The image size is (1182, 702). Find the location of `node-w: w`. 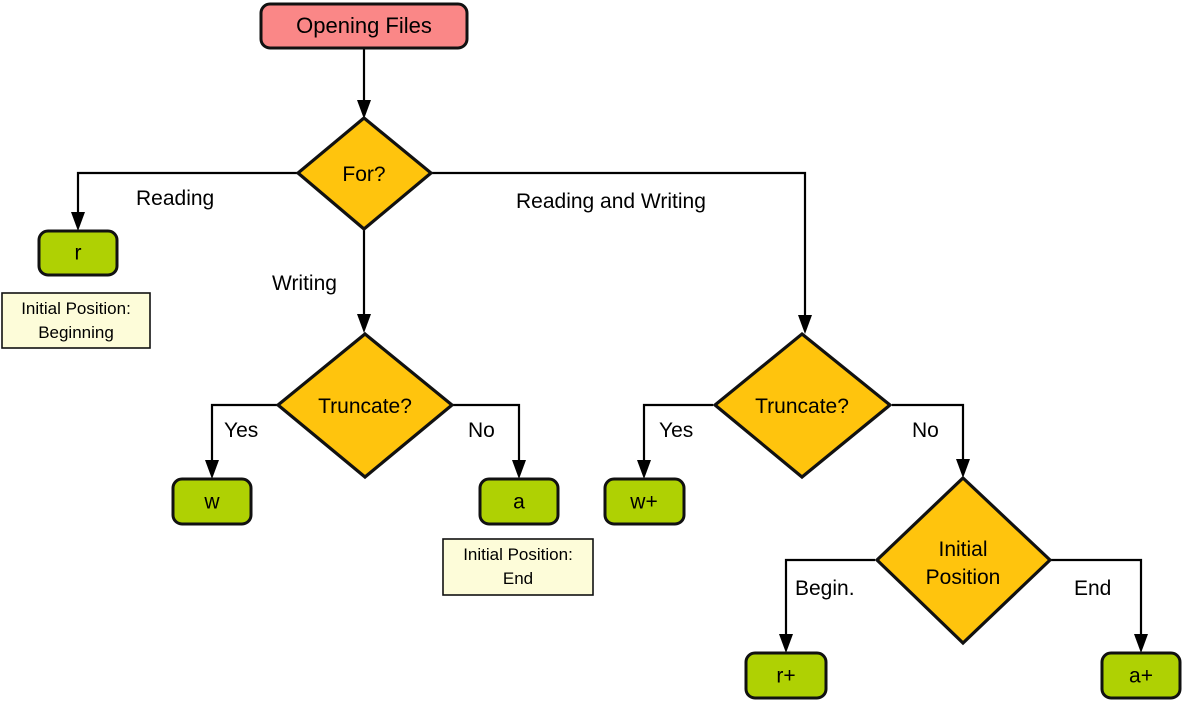

node-w: w is located at coordinates (212, 501).